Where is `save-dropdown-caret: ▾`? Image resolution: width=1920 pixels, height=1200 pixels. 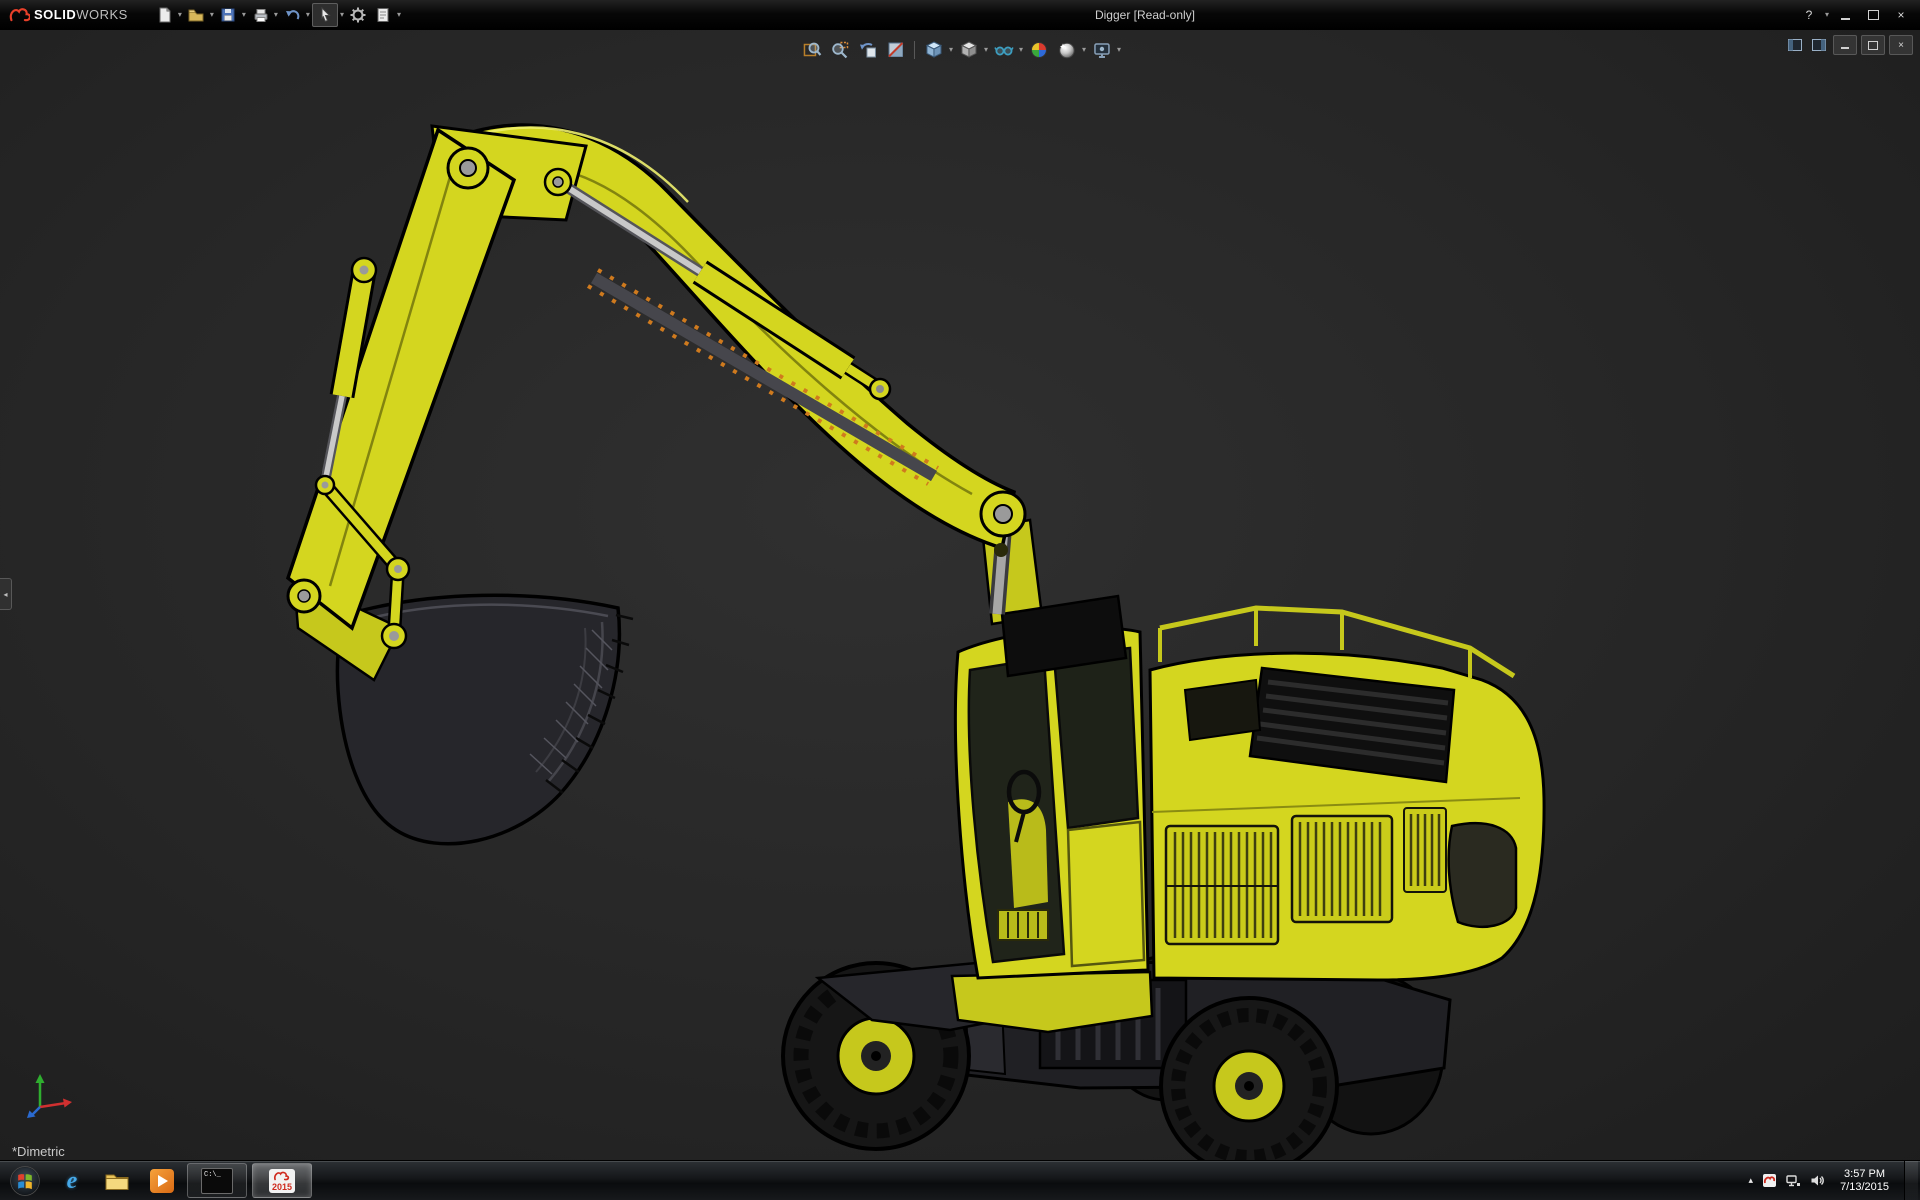
save-dropdown-caret: ▾ is located at coordinates (244, 15).